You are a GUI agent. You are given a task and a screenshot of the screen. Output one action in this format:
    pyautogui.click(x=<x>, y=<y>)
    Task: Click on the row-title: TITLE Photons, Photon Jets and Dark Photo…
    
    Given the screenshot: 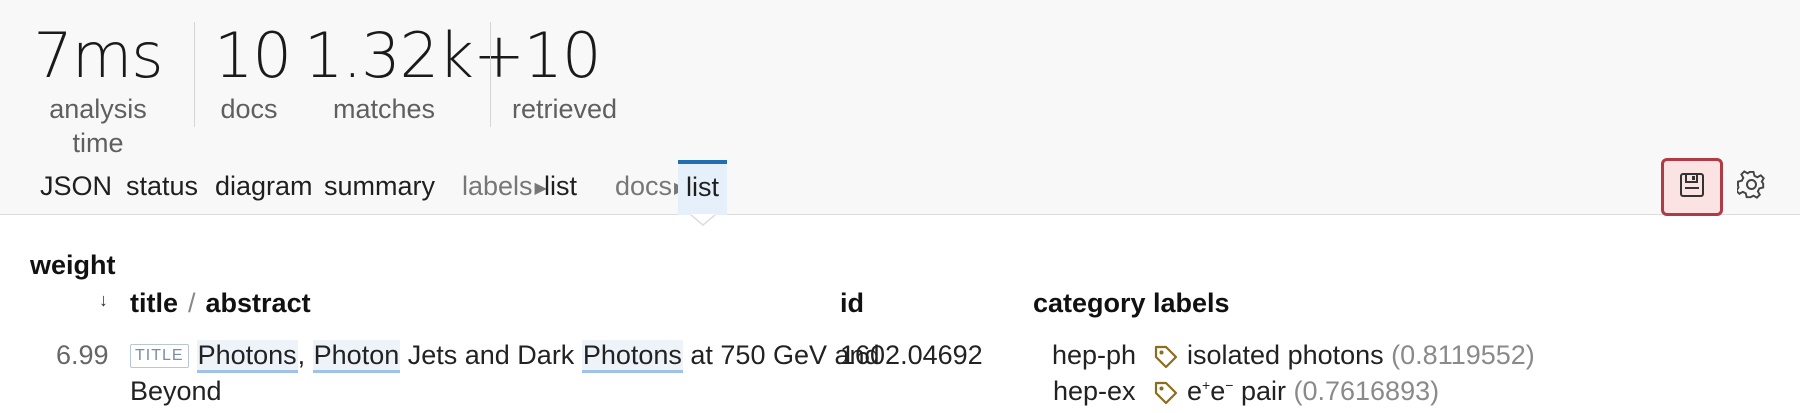 What is the action you would take?
    pyautogui.click(x=505, y=356)
    